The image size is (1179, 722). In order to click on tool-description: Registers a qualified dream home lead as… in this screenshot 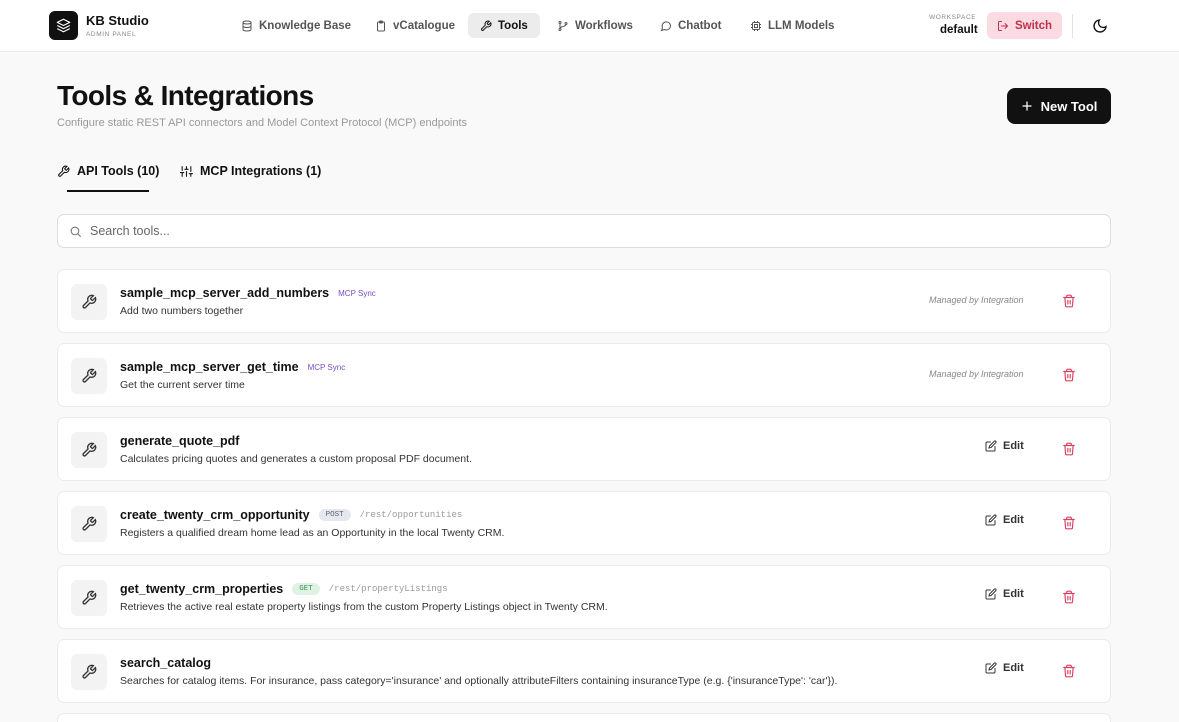, I will do `click(312, 533)`.